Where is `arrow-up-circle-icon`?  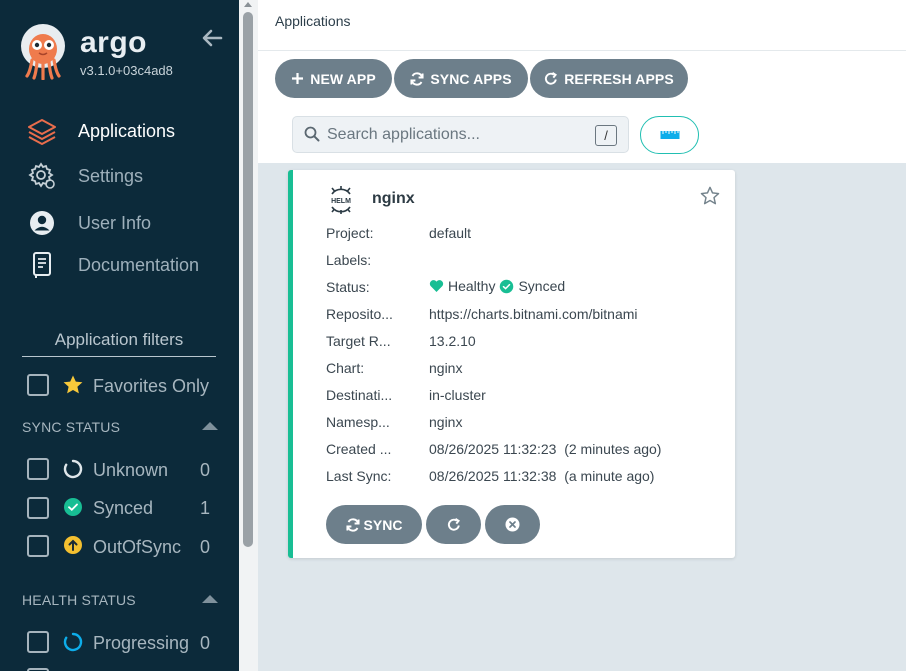
arrow-up-circle-icon is located at coordinates (73, 547).